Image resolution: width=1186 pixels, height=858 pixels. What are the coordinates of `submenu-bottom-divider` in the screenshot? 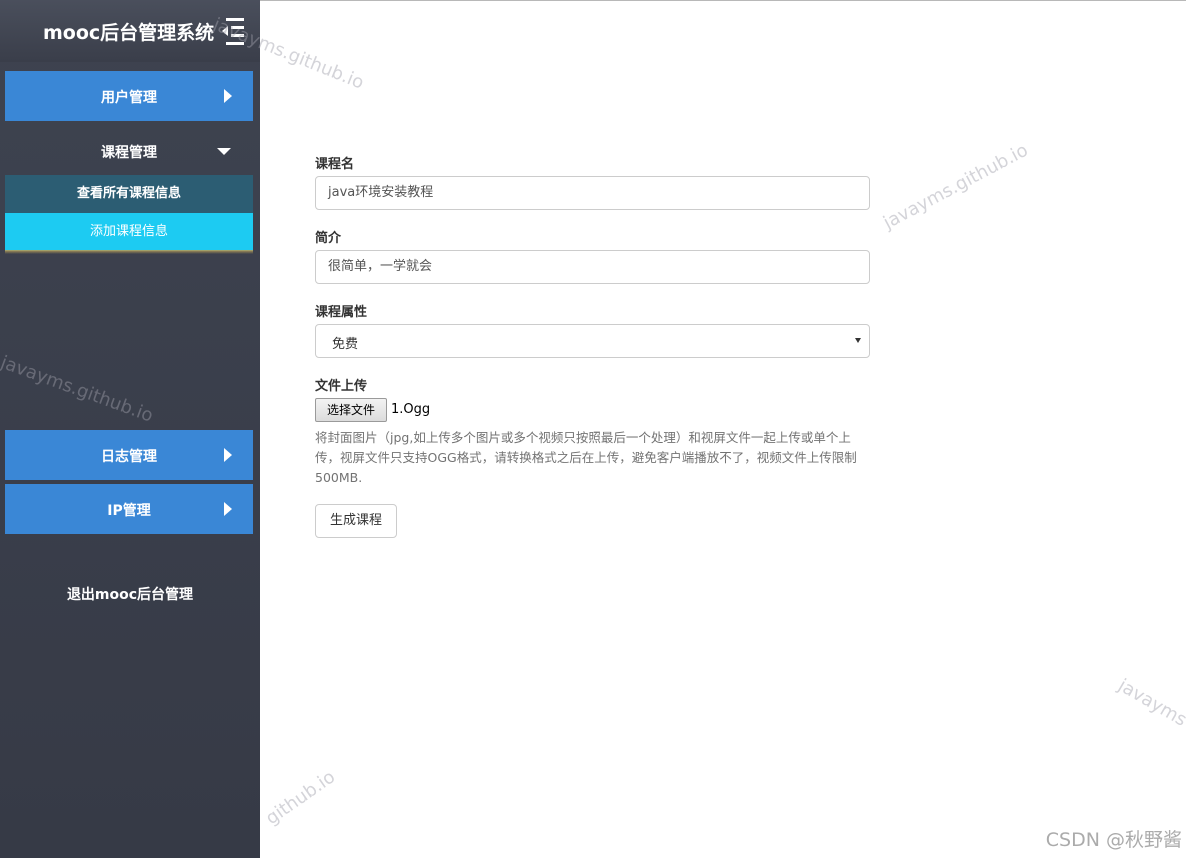 It's located at (129, 252).